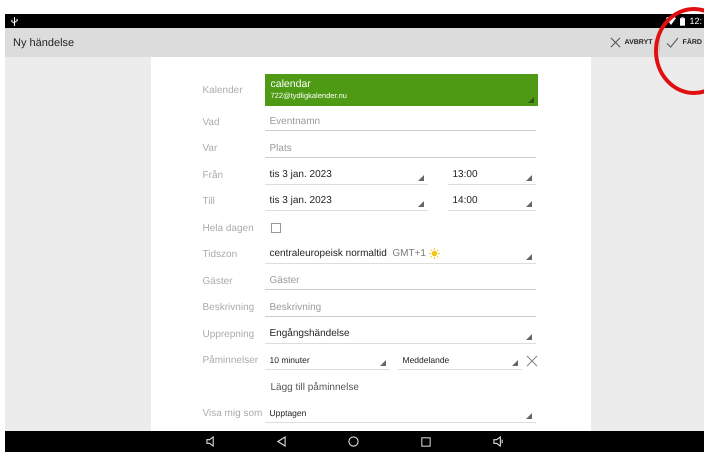 The height and width of the screenshot is (452, 704). What do you see at coordinates (671, 21) in the screenshot?
I see `wifi-icon` at bounding box center [671, 21].